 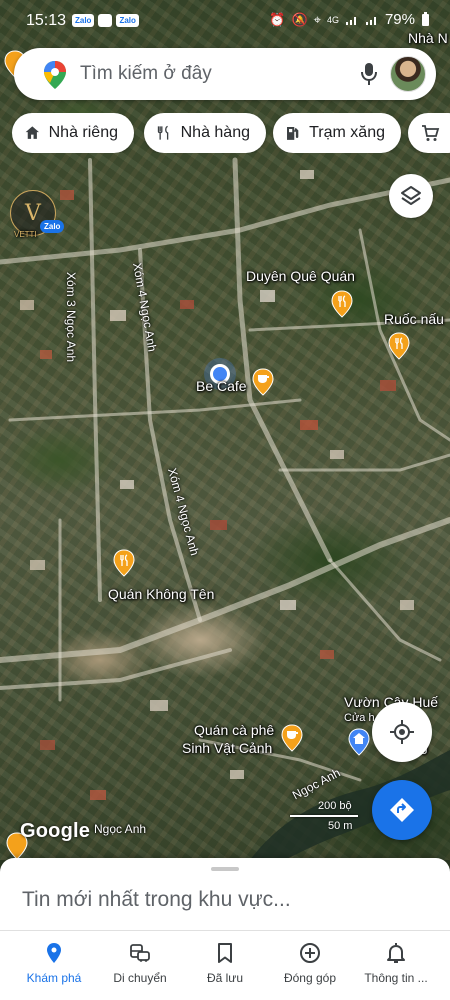 I want to click on chip-label: Nhà hàng, so click(x=215, y=132).